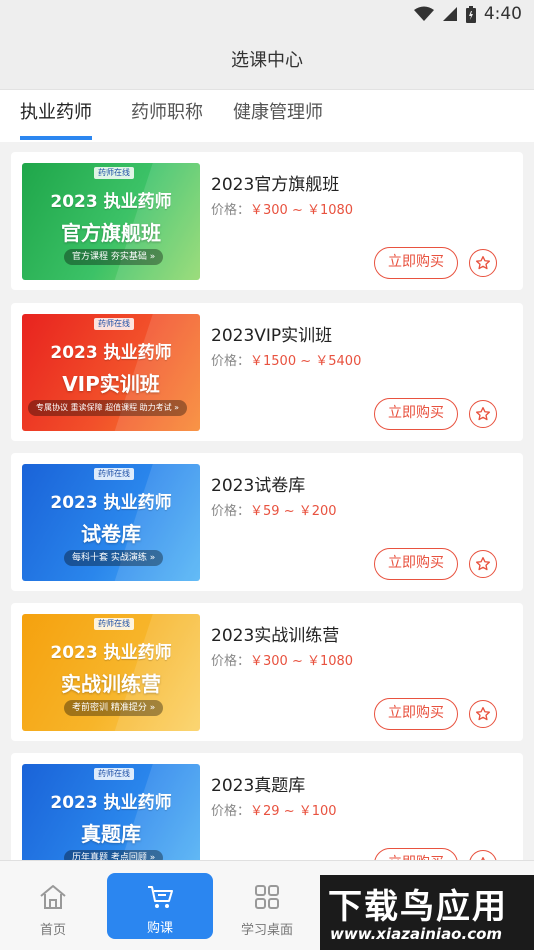 The image size is (534, 950). I want to click on nav-buy-course: 购课, so click(160, 906).